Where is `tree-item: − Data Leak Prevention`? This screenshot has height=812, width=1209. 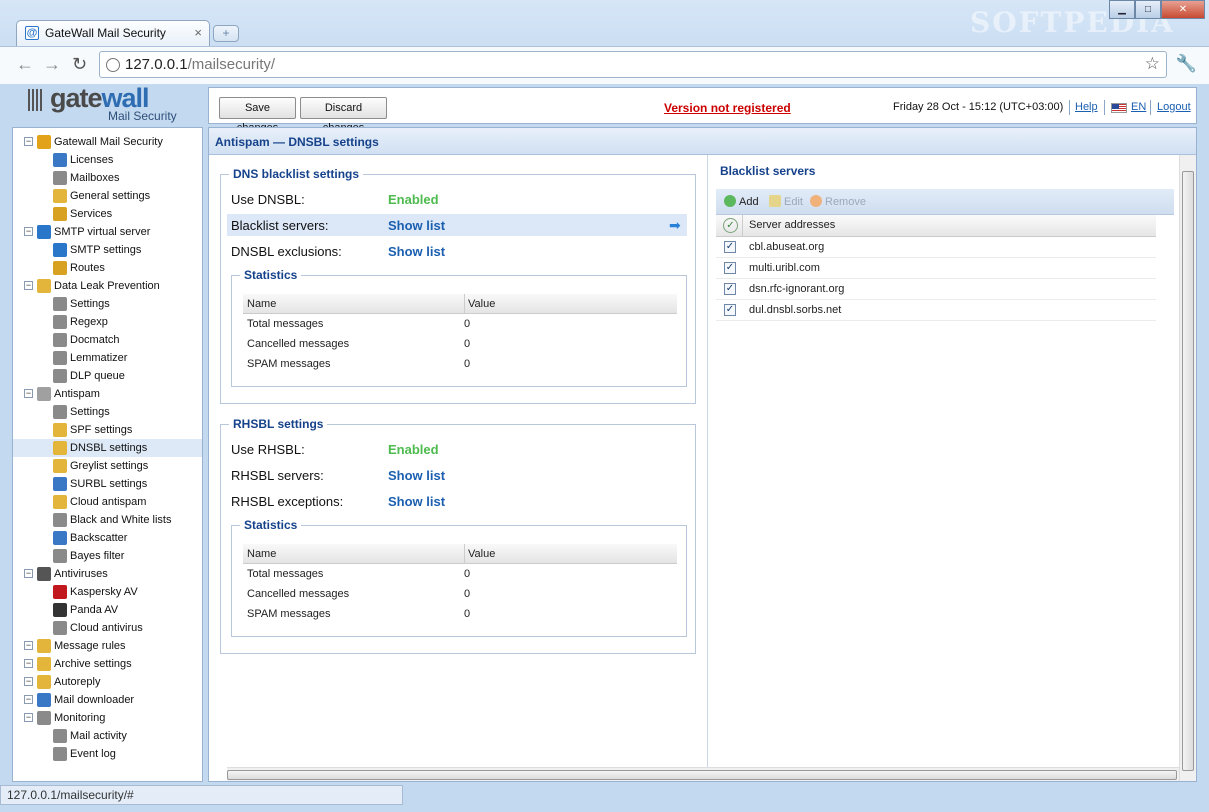
tree-item: − Data Leak Prevention is located at coordinates (107, 286).